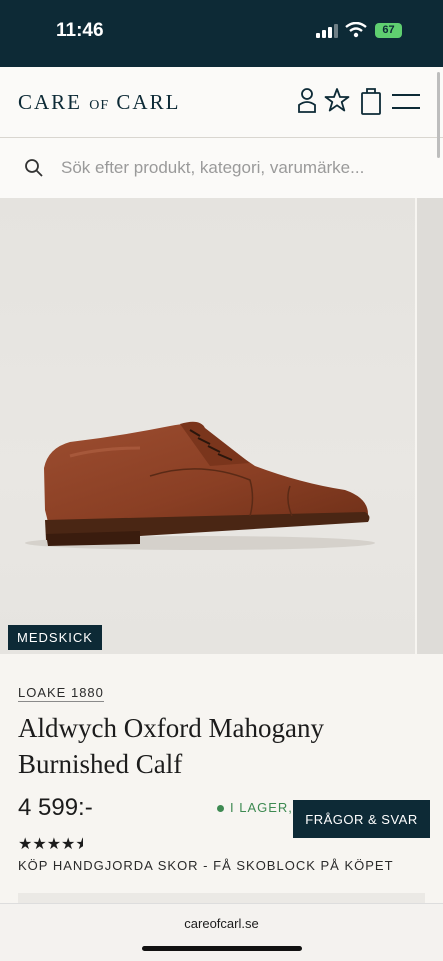 The width and height of the screenshot is (443, 961). I want to click on rating-stars: ★★★★★, so click(50, 844).